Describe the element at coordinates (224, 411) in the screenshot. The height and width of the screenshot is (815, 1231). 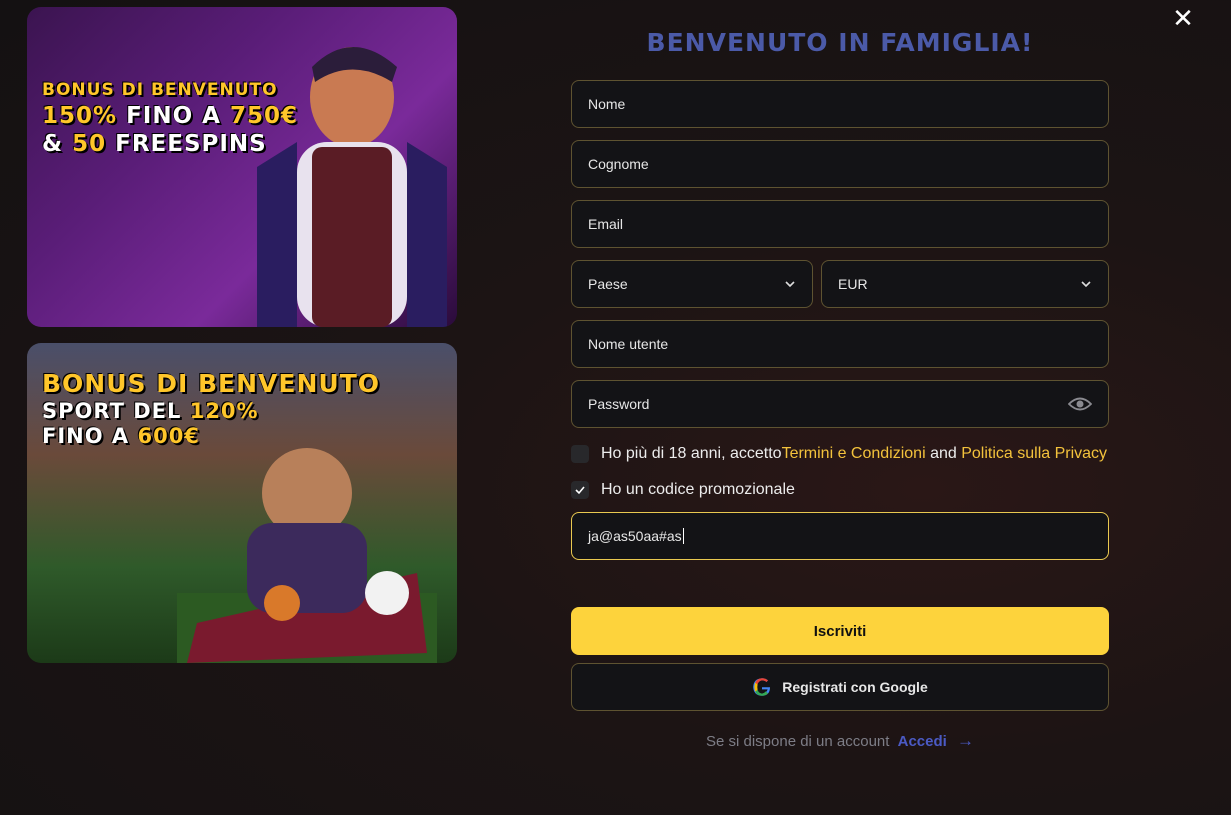
I see `sport-banner-percent: 120%` at that location.